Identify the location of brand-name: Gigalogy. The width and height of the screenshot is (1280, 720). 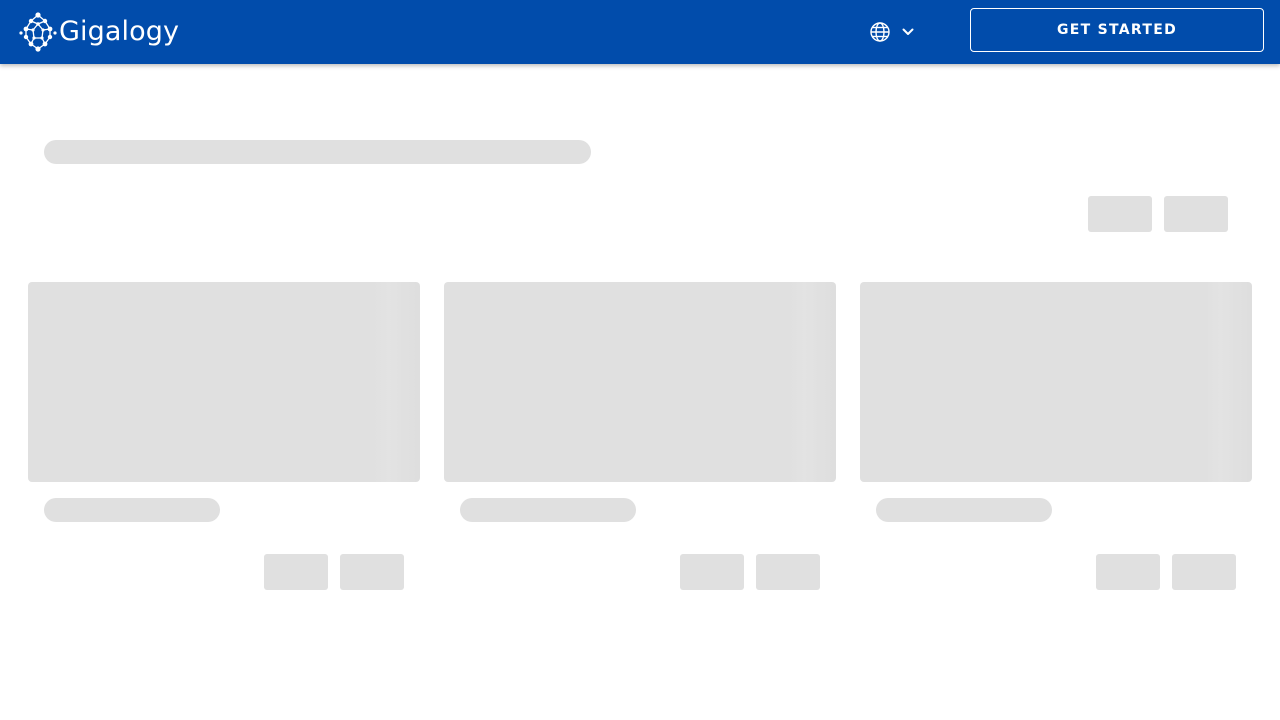
(119, 31).